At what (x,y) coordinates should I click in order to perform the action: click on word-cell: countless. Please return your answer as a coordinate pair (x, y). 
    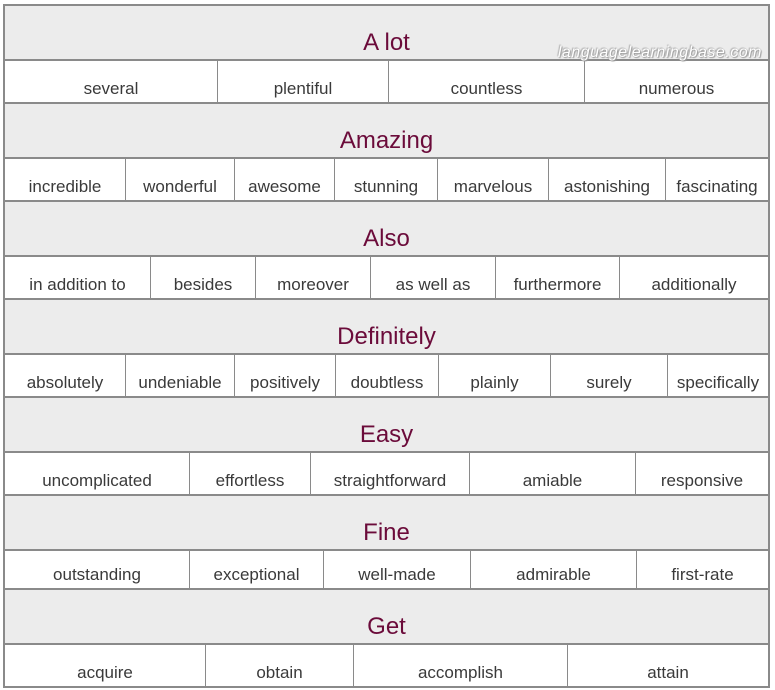
    Looking at the image, I should click on (487, 81).